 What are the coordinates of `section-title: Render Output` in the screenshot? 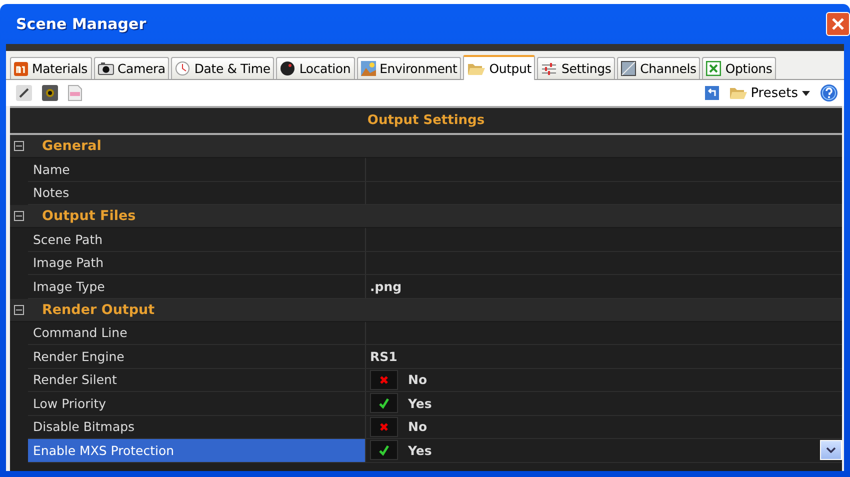 It's located at (98, 310).